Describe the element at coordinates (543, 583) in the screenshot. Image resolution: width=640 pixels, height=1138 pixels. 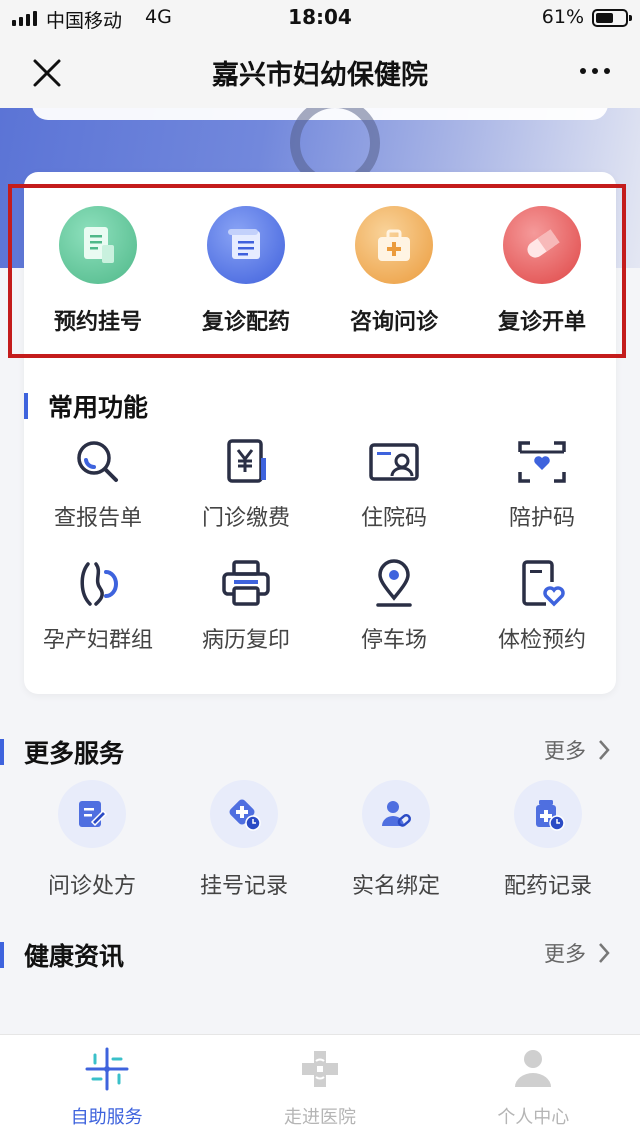
I see `checkup-heart-icon` at that location.